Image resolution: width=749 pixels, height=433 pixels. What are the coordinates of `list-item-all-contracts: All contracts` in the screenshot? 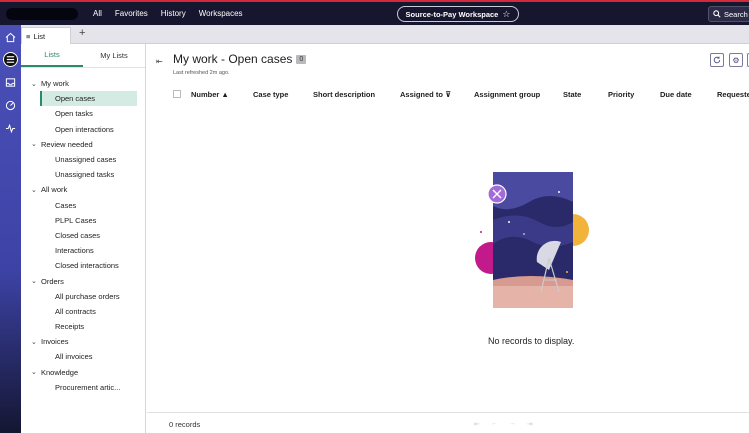 It's located at (83, 311).